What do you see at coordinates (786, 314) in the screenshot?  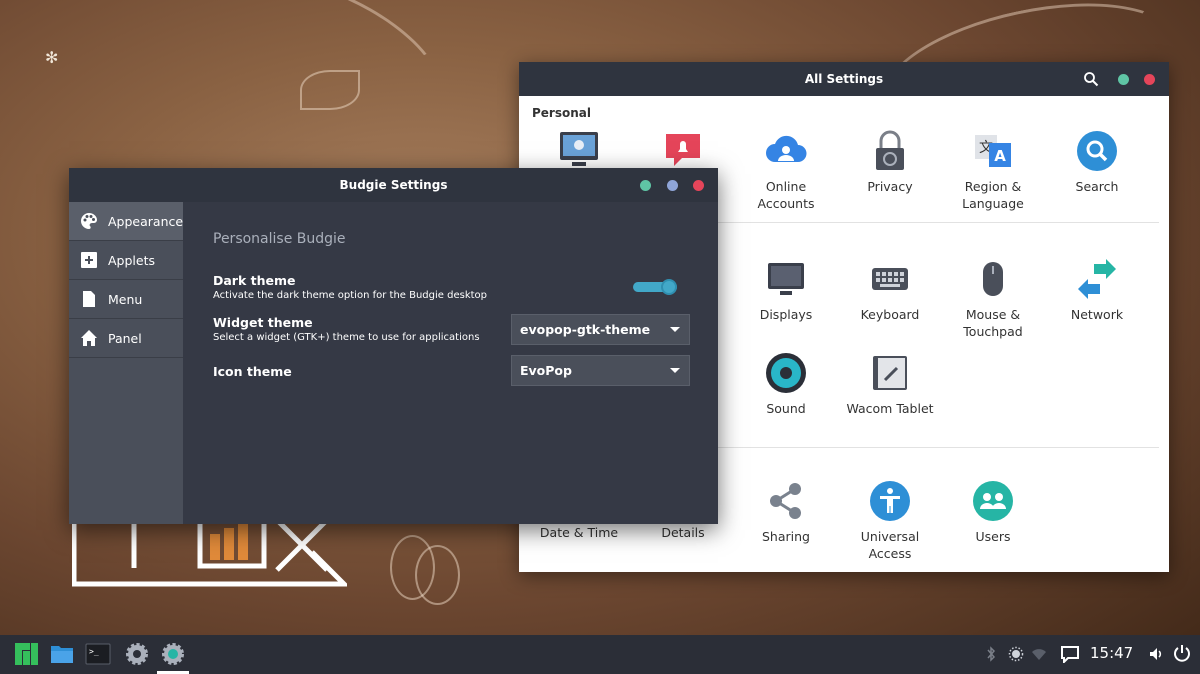 I see `settings-item-label: Displays` at bounding box center [786, 314].